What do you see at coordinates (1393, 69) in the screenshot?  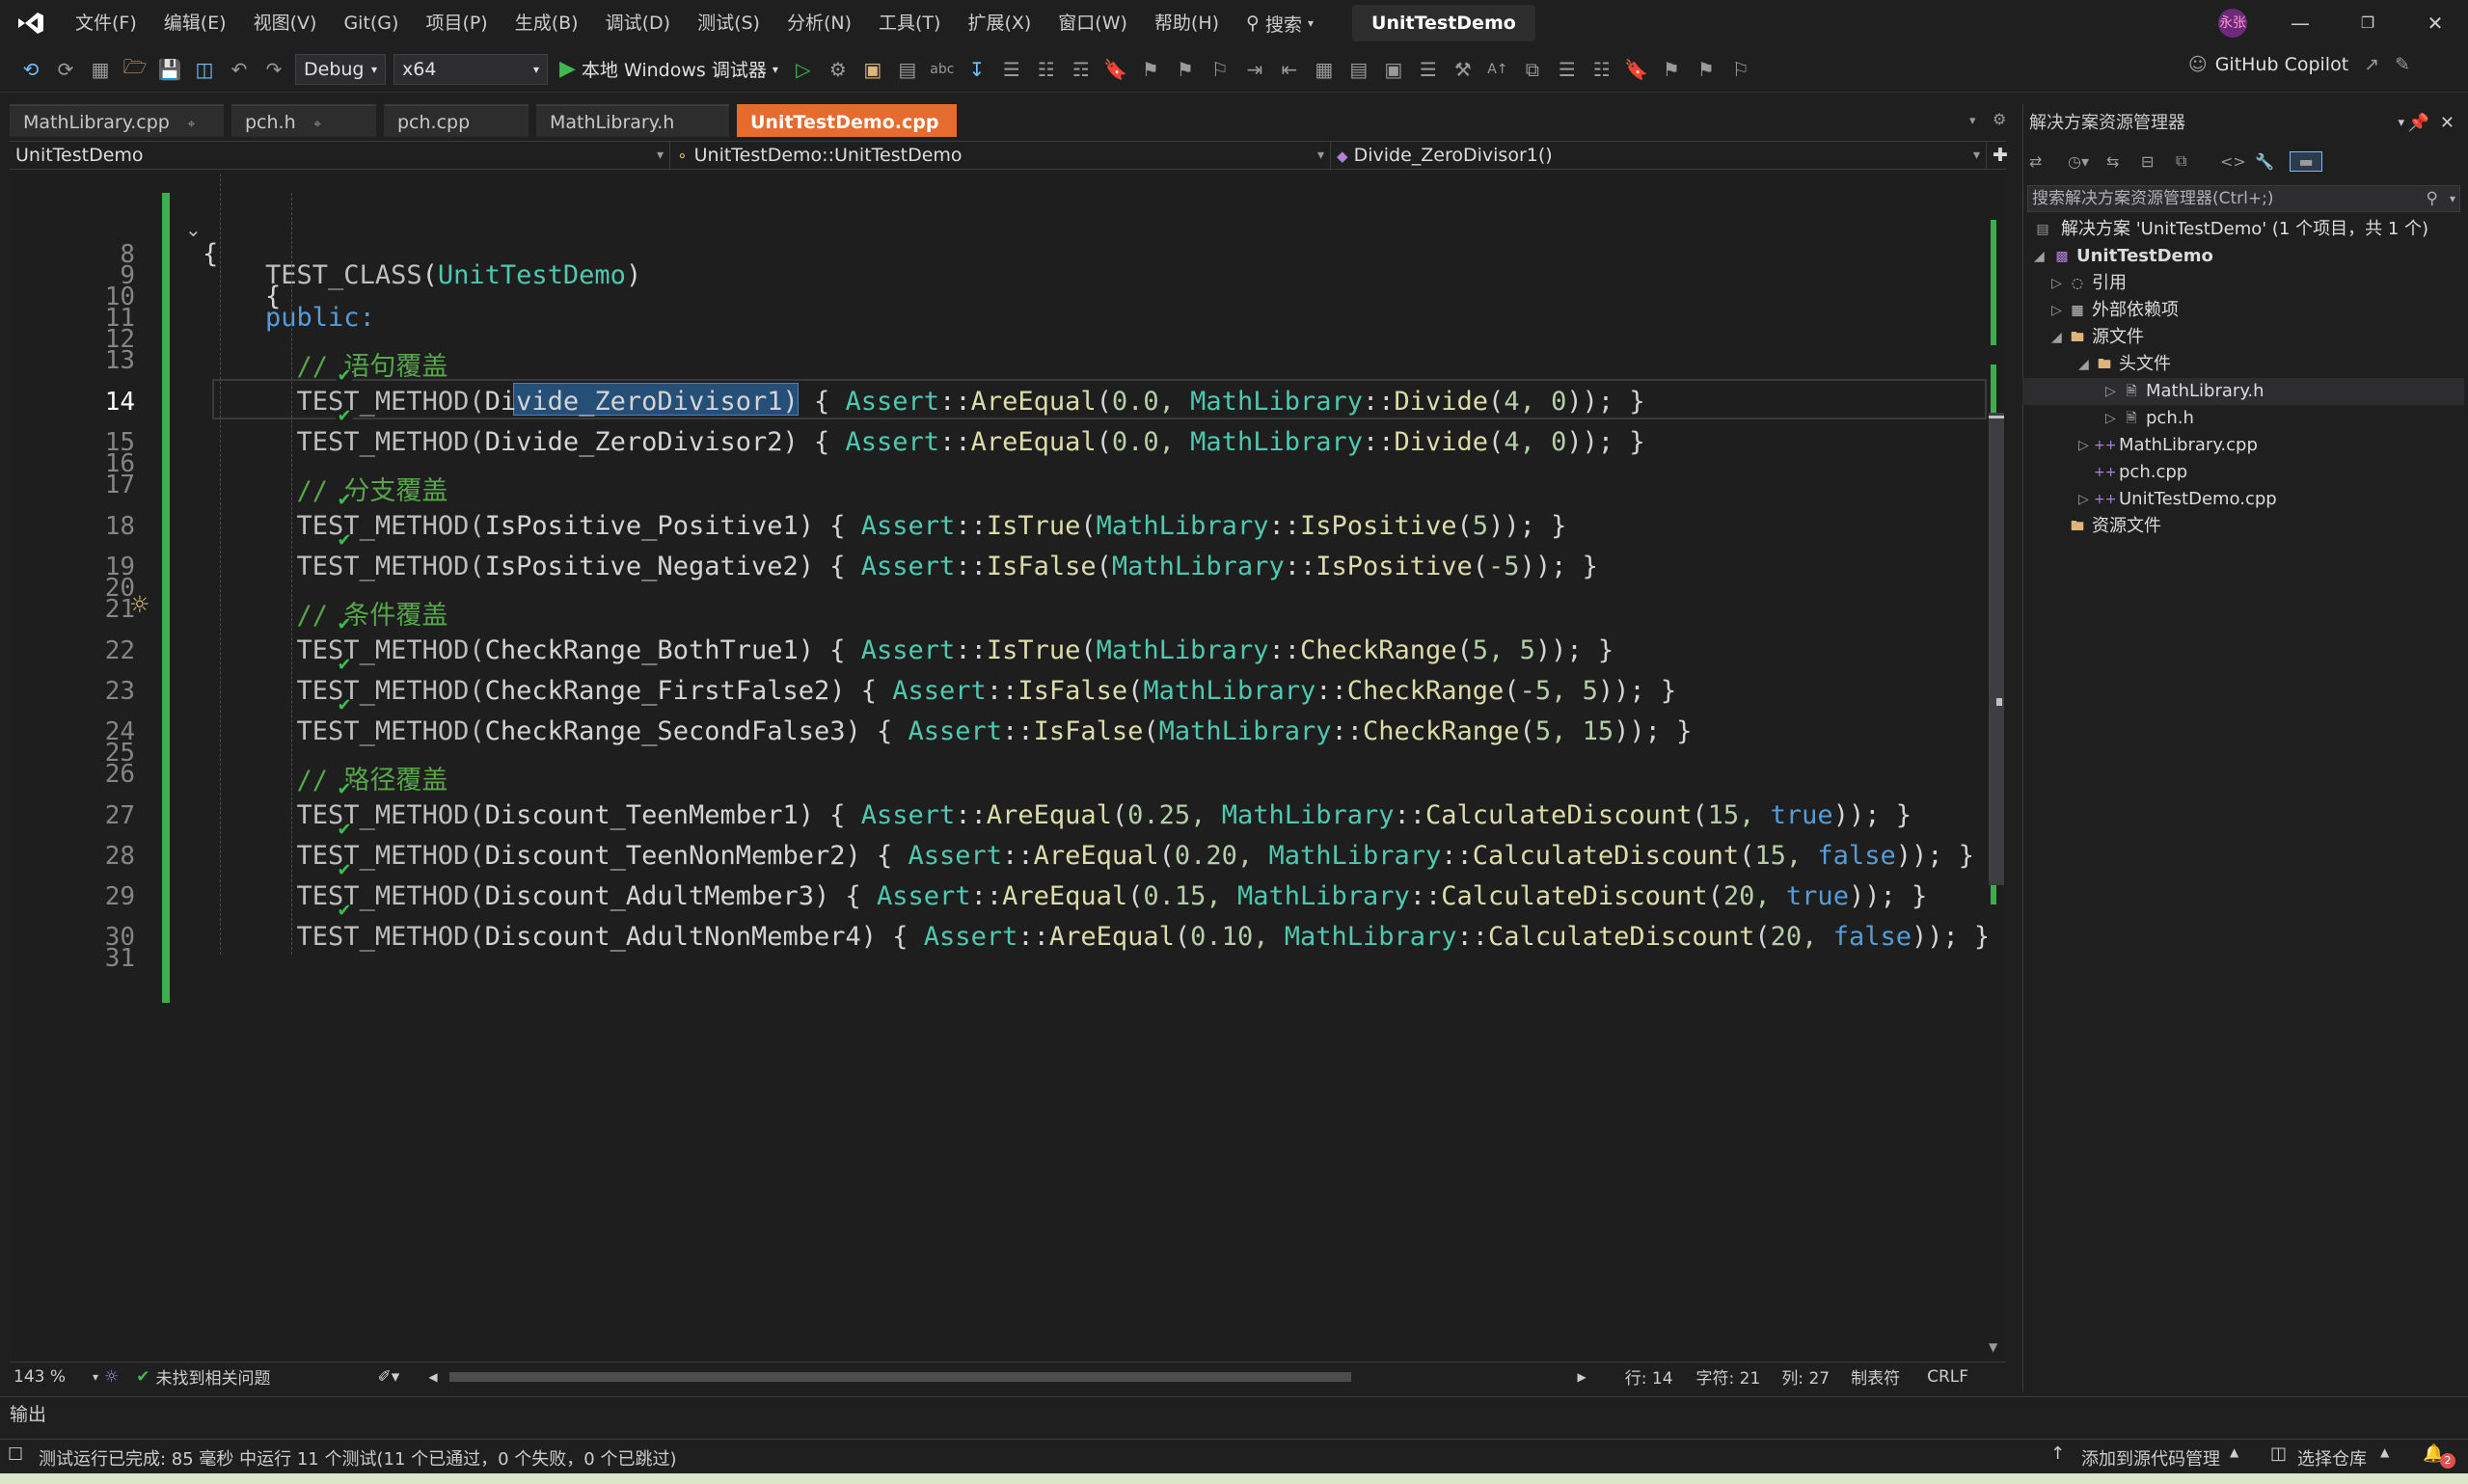 I see `expand-icon: ▣` at bounding box center [1393, 69].